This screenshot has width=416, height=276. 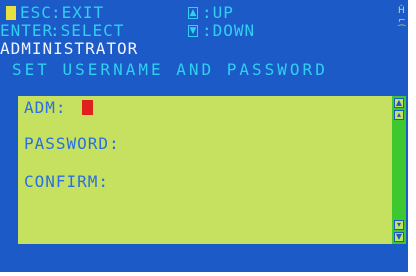 I want to click on confirm-label: CONFIRM:, so click(x=67, y=181).